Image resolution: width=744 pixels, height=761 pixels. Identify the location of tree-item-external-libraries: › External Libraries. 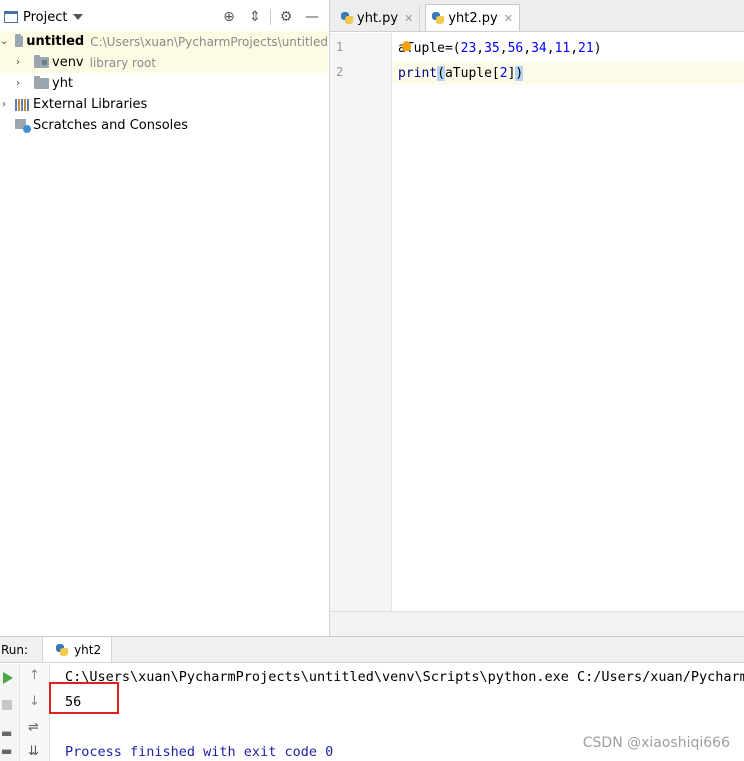
(164, 104).